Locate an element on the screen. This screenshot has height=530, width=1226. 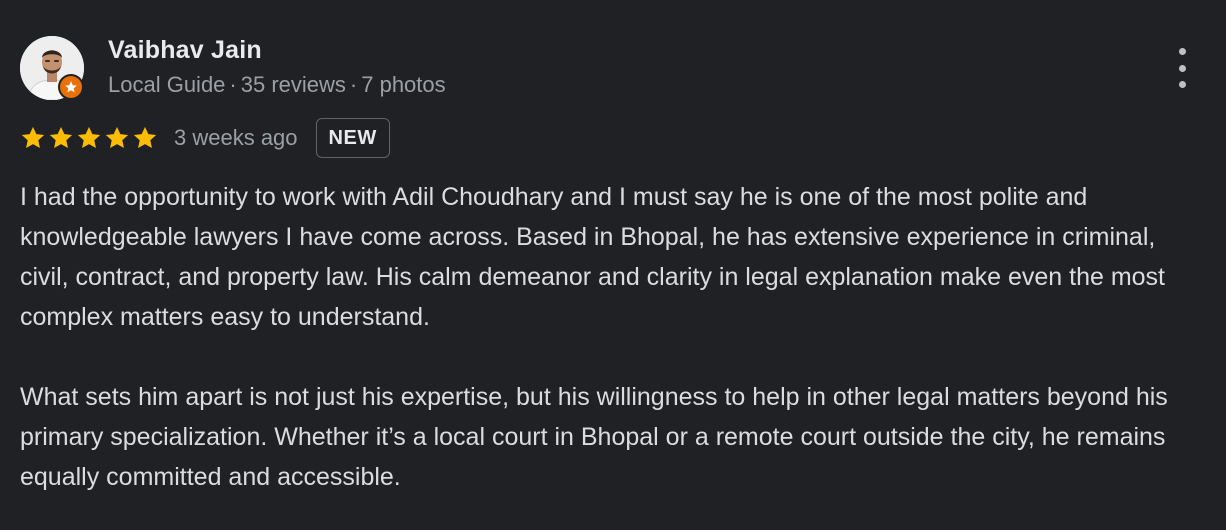
local-guide-star-icon is located at coordinates (71, 87).